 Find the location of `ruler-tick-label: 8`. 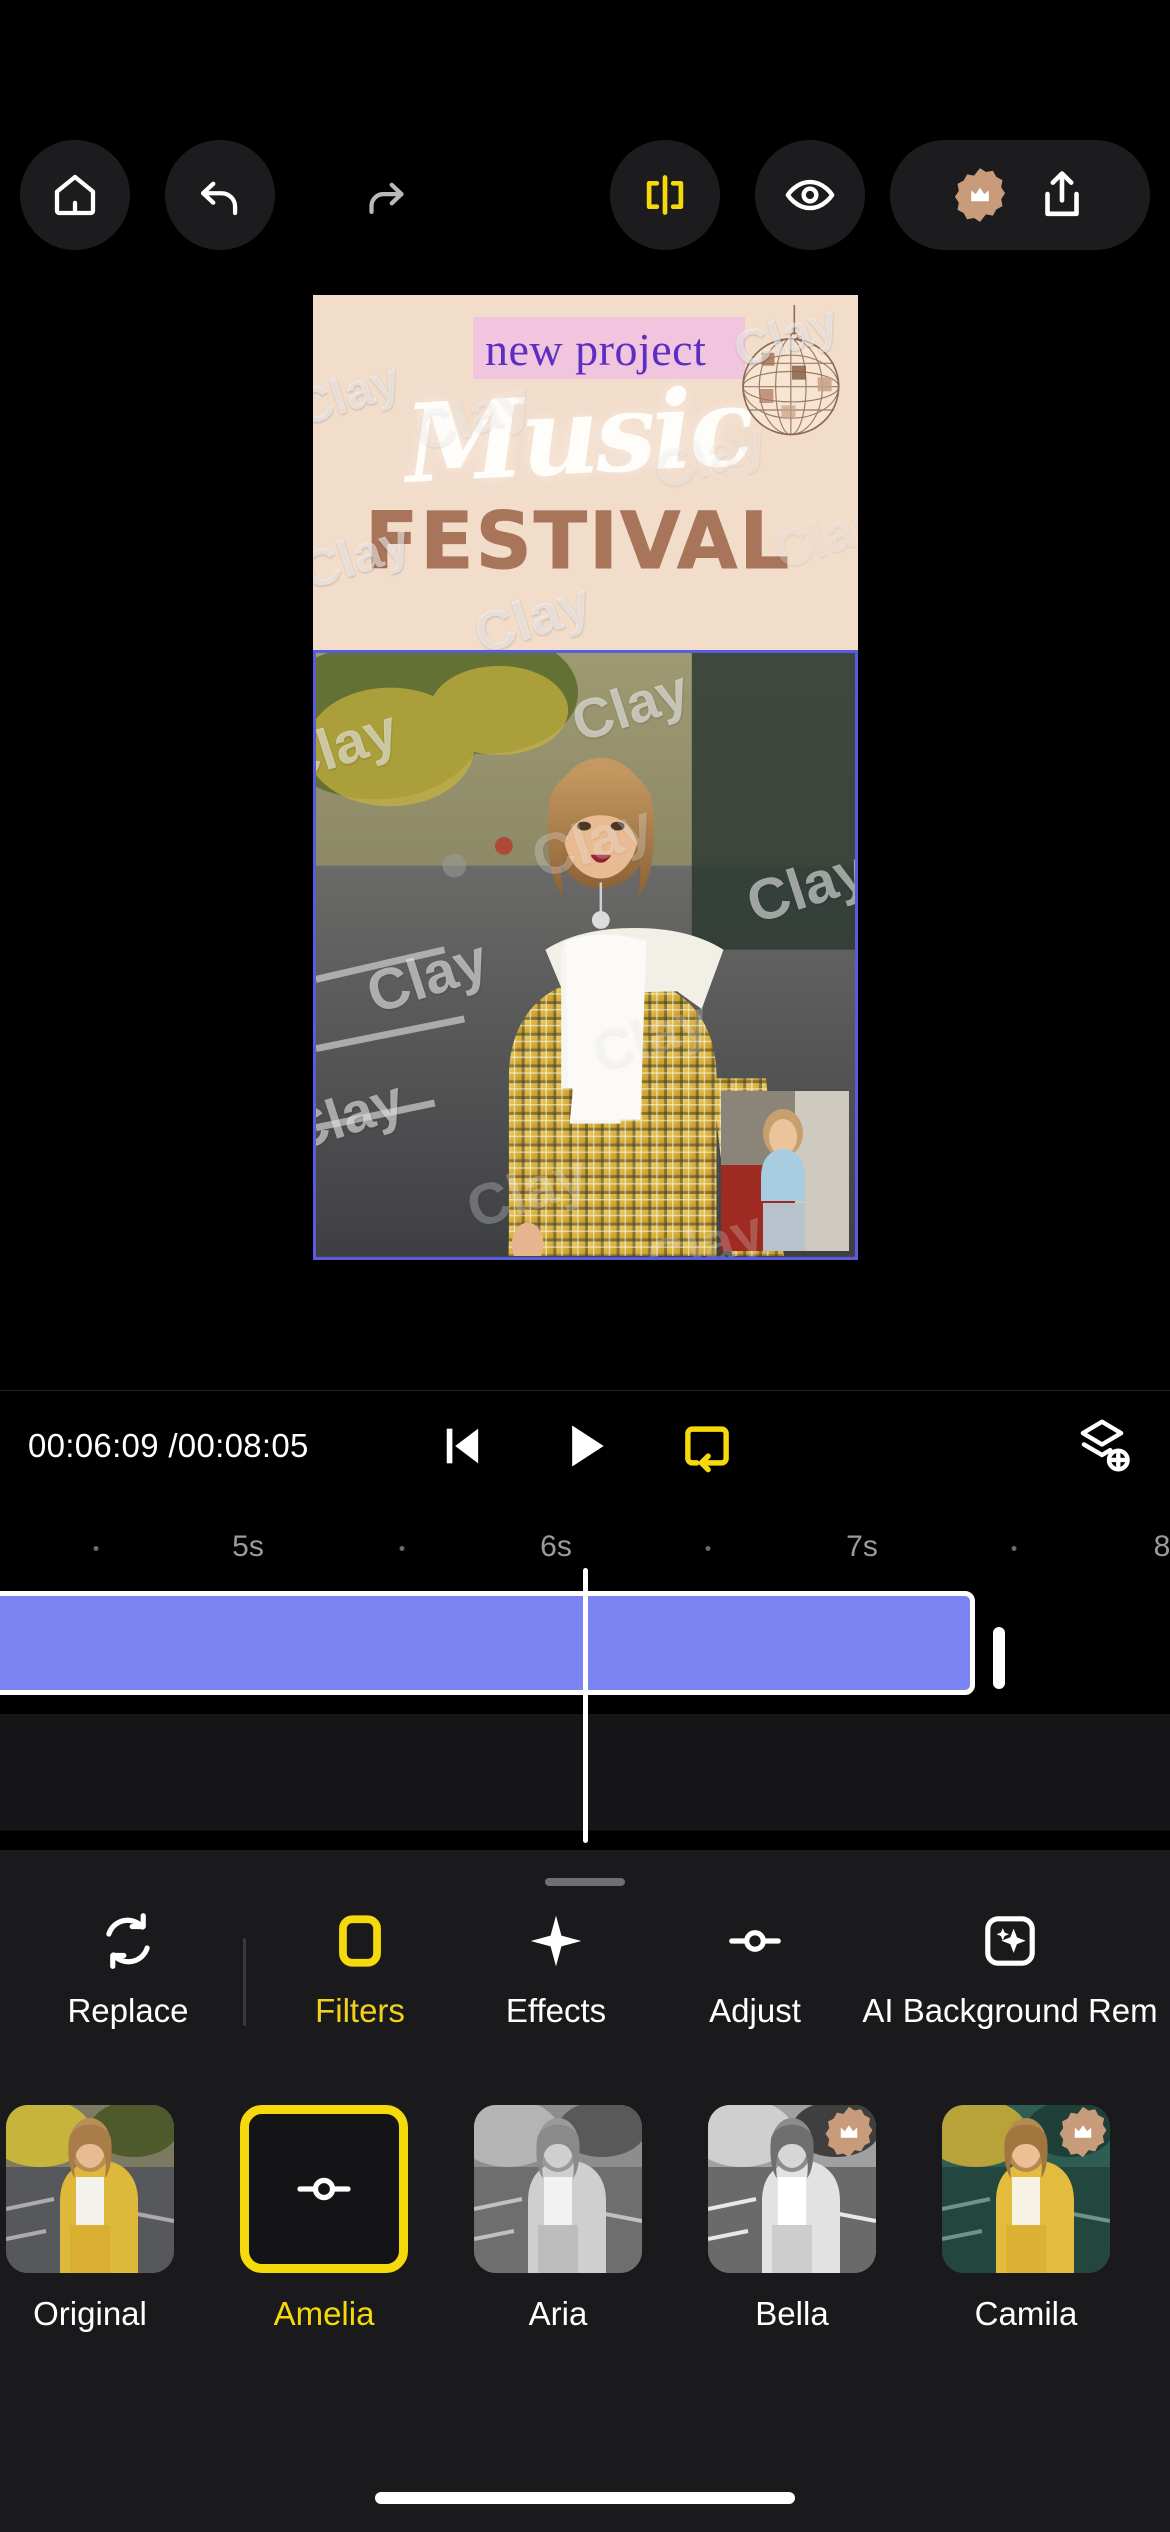

ruler-tick-label: 8 is located at coordinates (1161, 1546).